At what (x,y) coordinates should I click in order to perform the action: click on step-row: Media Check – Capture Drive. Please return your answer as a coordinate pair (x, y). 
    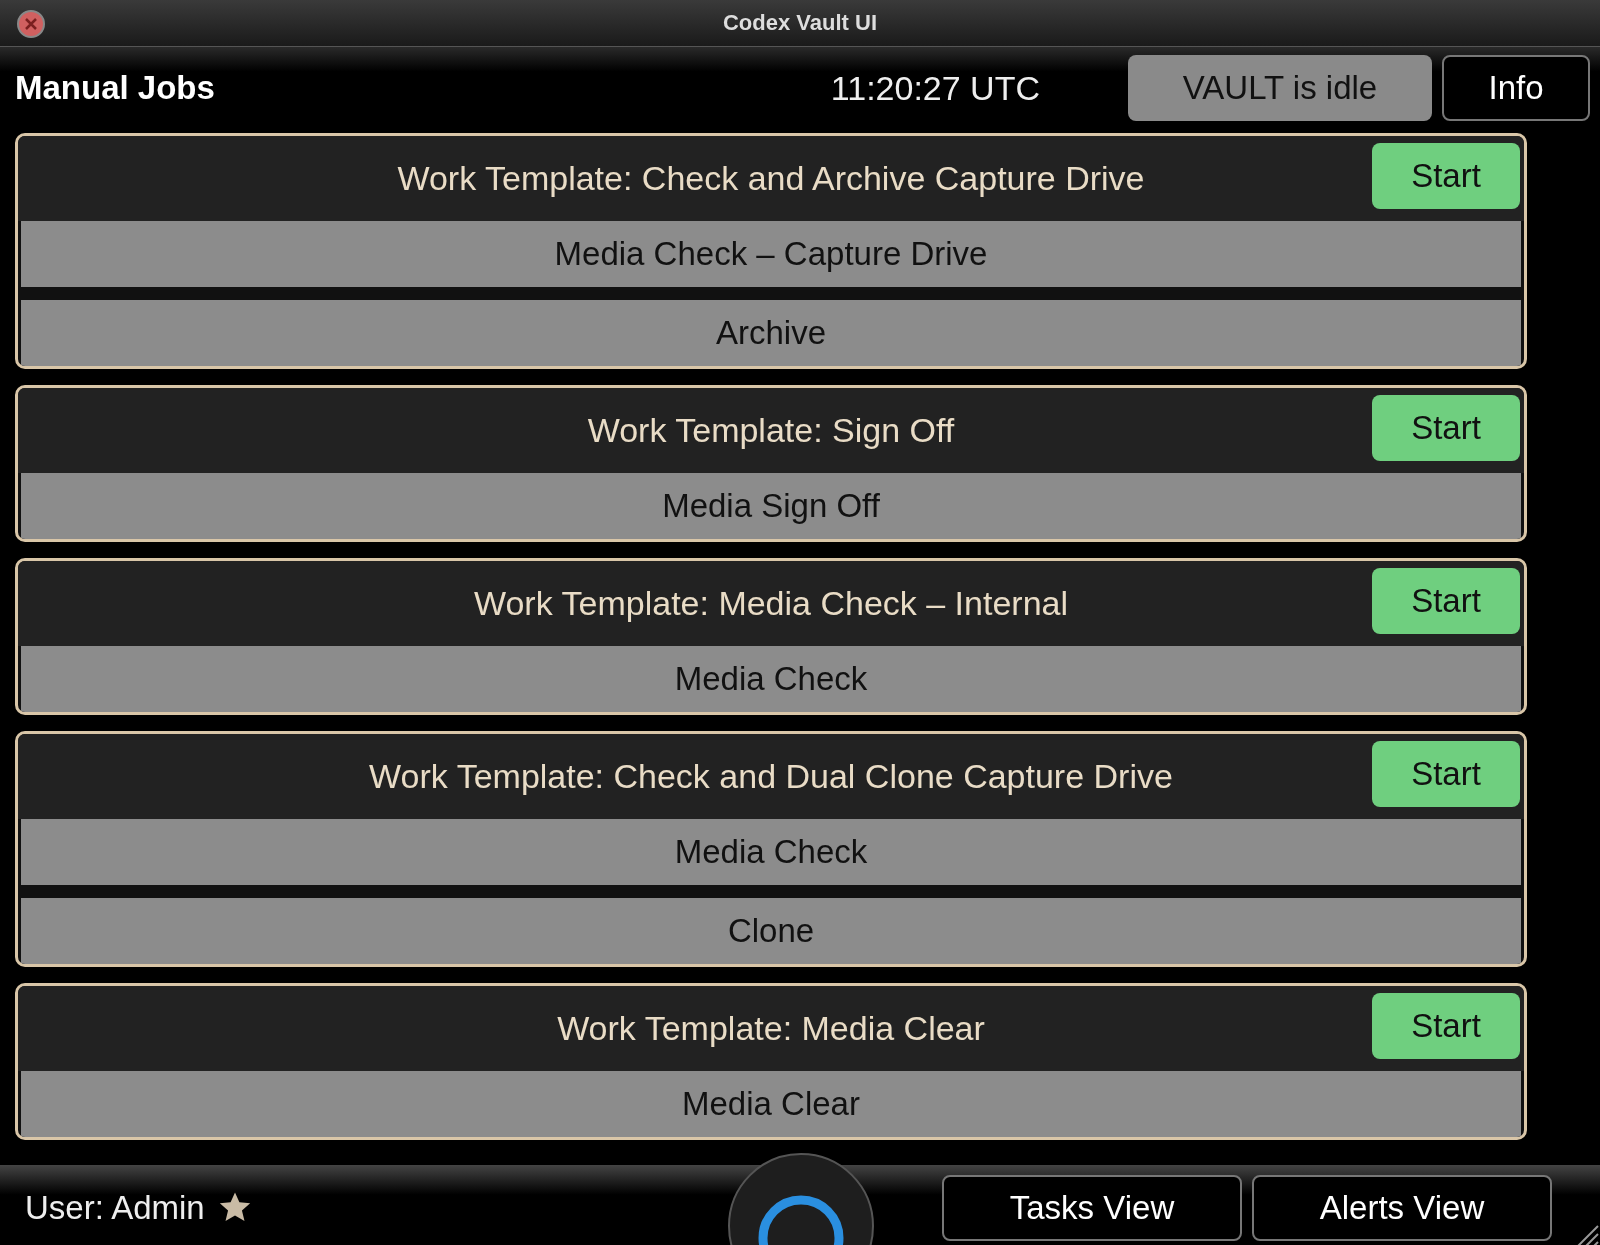
    Looking at the image, I should click on (771, 254).